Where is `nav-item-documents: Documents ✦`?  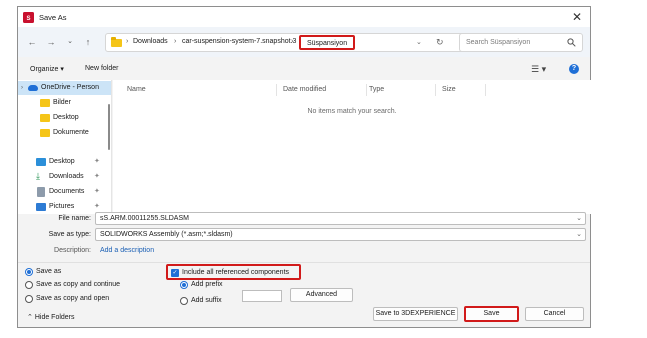
nav-item-documents: Documents ✦ is located at coordinates (64, 192).